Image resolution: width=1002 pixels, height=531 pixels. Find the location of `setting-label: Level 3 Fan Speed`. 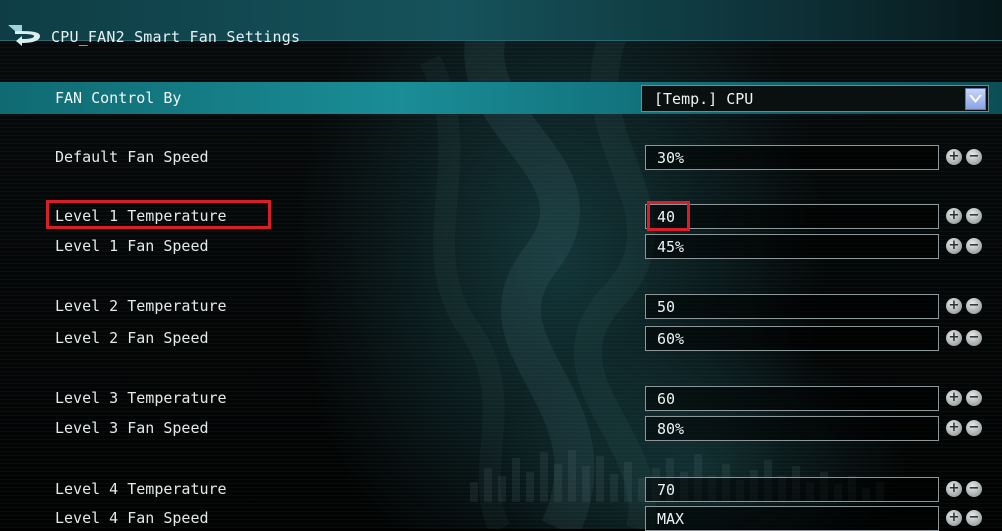

setting-label: Level 3 Fan Speed is located at coordinates (132, 428).